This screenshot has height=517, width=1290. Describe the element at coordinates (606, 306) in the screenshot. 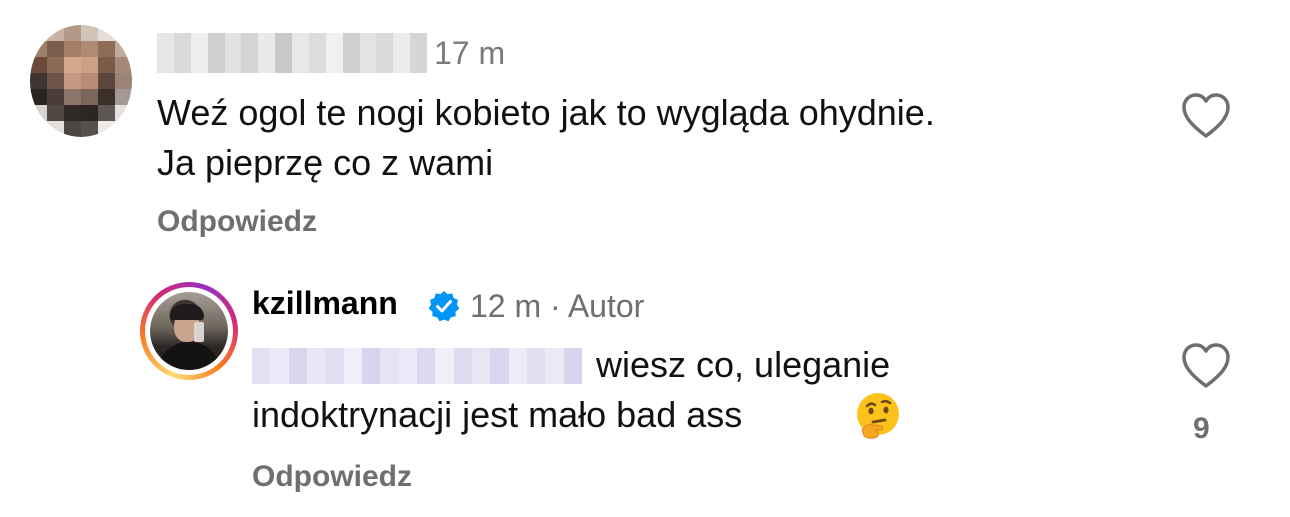

I see `author-tag: Autor` at that location.